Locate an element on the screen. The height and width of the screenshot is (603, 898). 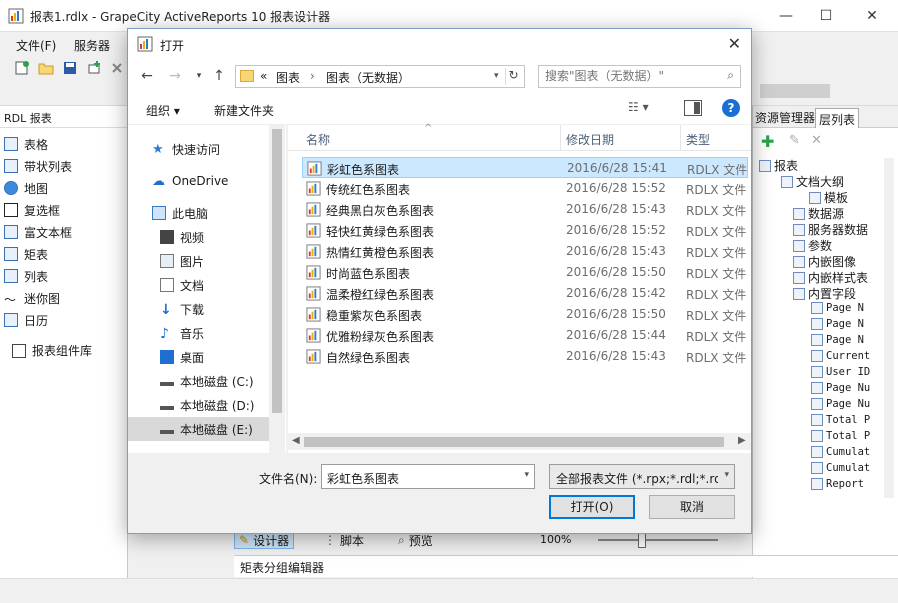
tree-item: 内嵌样式表 is located at coordinates (830, 277).